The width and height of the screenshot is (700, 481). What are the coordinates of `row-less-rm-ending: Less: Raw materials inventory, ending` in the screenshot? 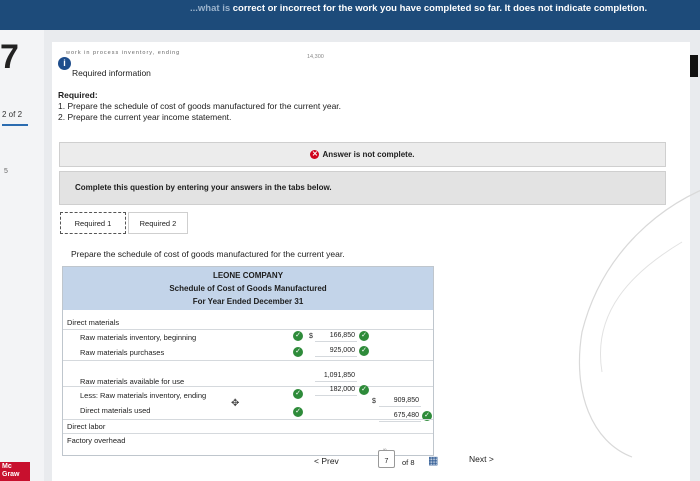 It's located at (143, 395).